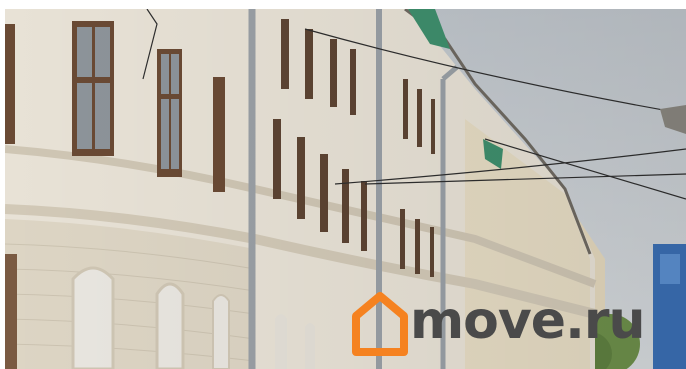 Image resolution: width=686 pixels, height=369 pixels. Describe the element at coordinates (527, 321) in the screenshot. I see `watermark-text: move.ru` at that location.